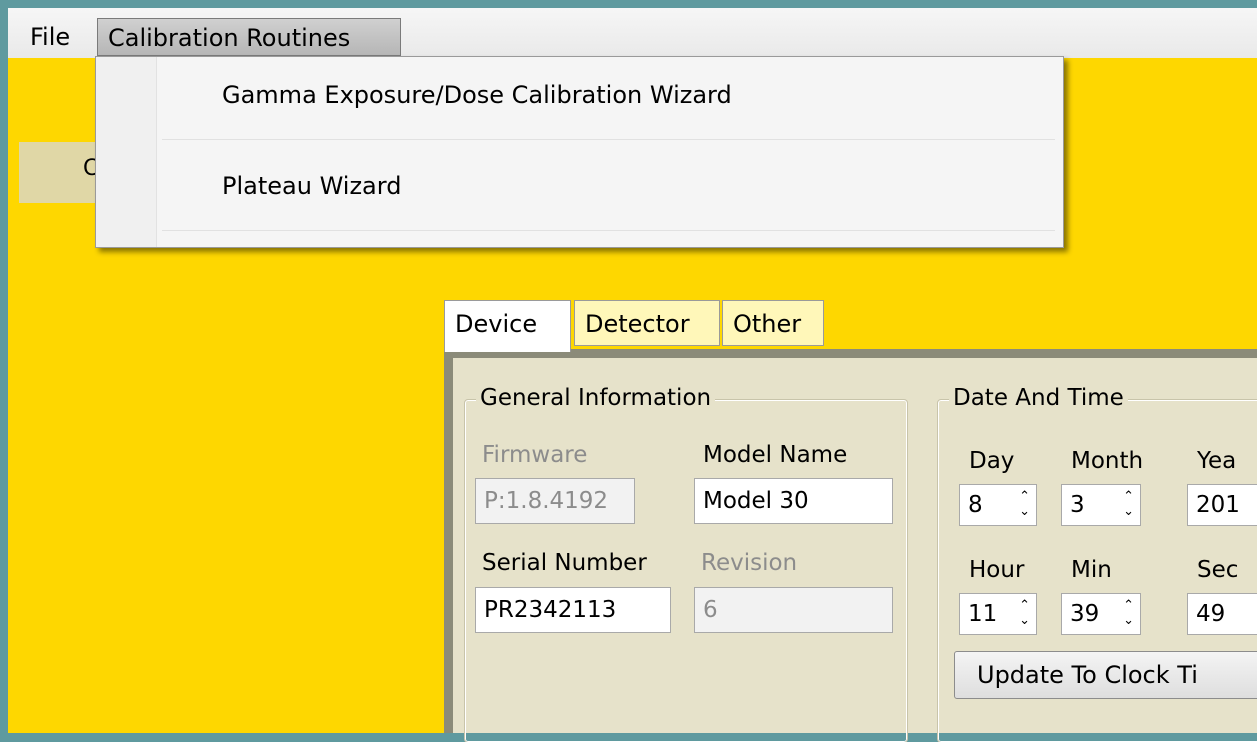  What do you see at coordinates (573, 610) in the screenshot?
I see `serial-number-field: PR2342113` at bounding box center [573, 610].